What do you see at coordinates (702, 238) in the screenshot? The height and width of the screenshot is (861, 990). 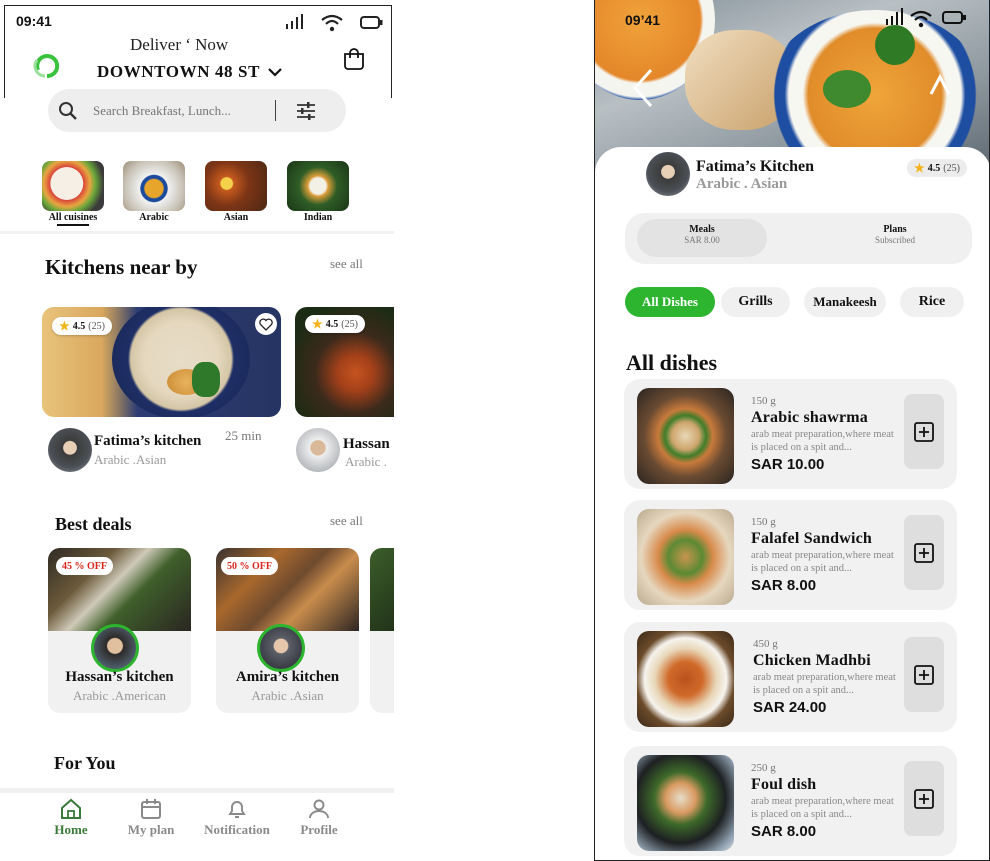 I see `segment-meals: Meals SAR 8.00` at bounding box center [702, 238].